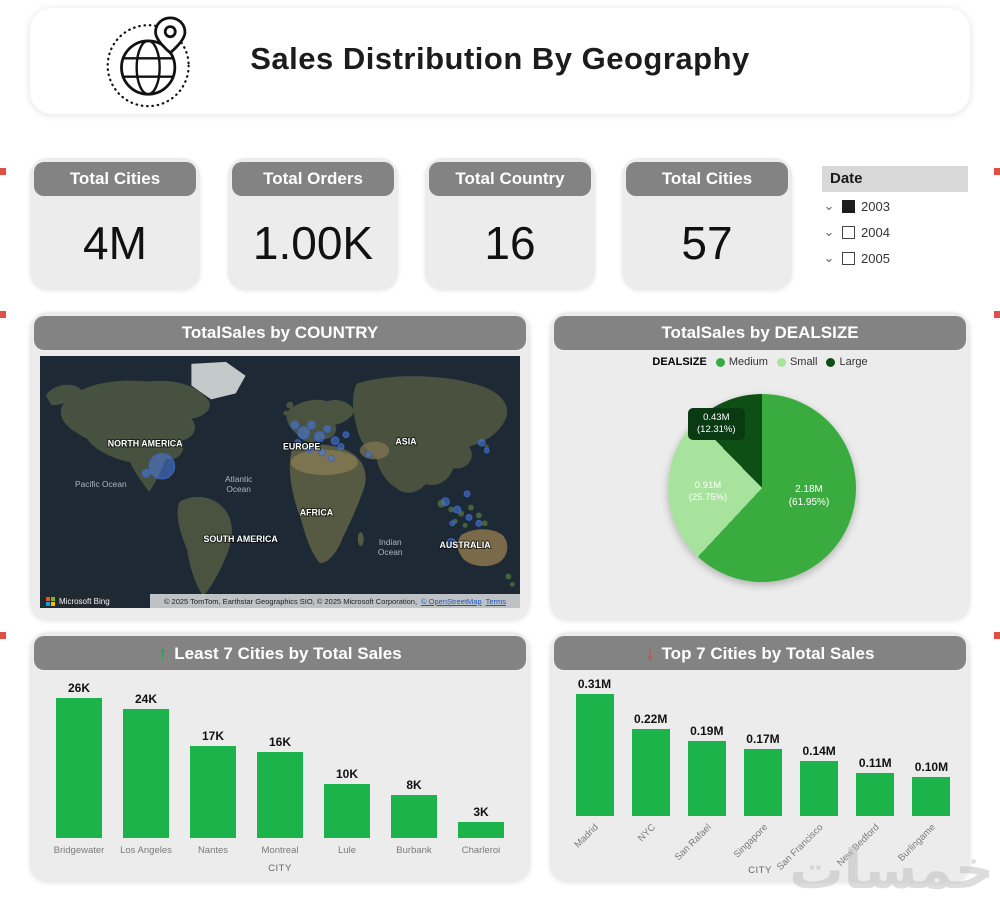  I want to click on bar-area: 8K, so click(414, 768).